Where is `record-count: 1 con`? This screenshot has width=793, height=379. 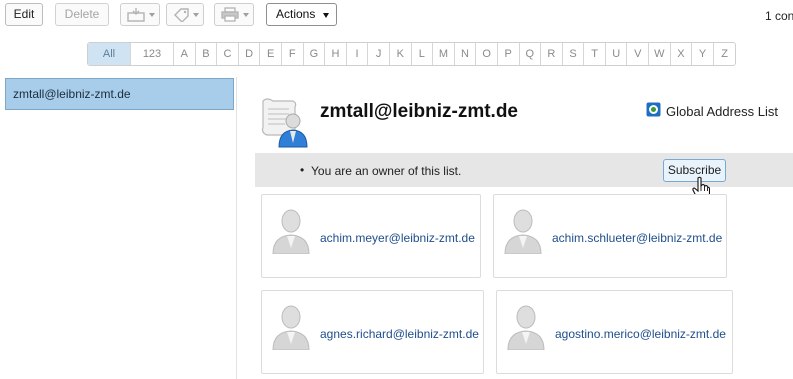 record-count: 1 con is located at coordinates (779, 16).